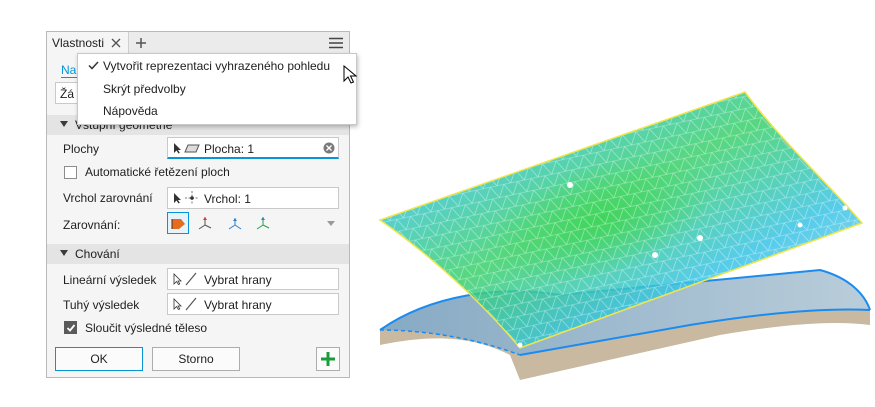  What do you see at coordinates (108, 198) in the screenshot?
I see `vertex-label: Vrchol zarovnání` at bounding box center [108, 198].